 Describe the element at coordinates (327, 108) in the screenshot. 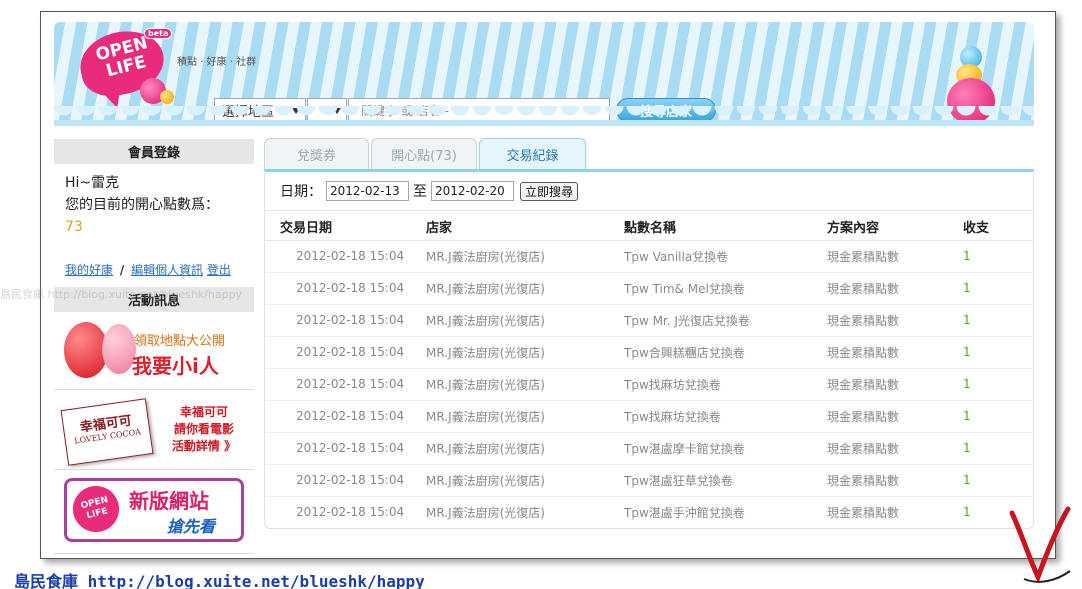

I see `district-select` at that location.